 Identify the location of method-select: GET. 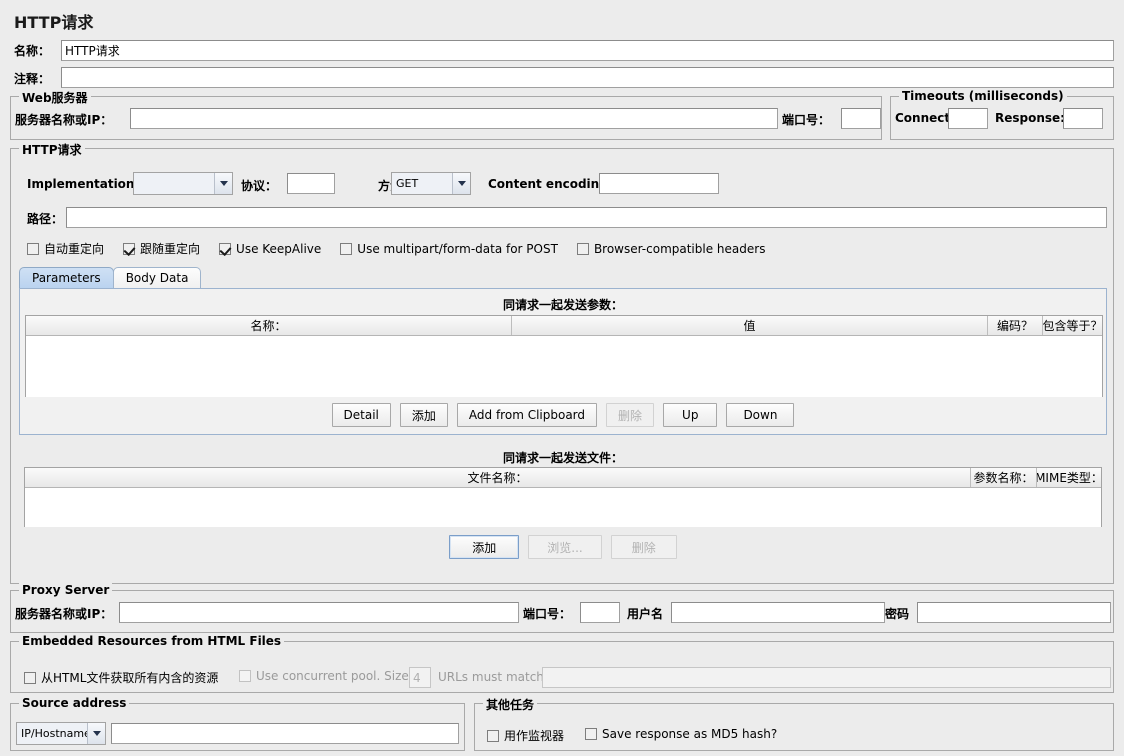
(431, 183).